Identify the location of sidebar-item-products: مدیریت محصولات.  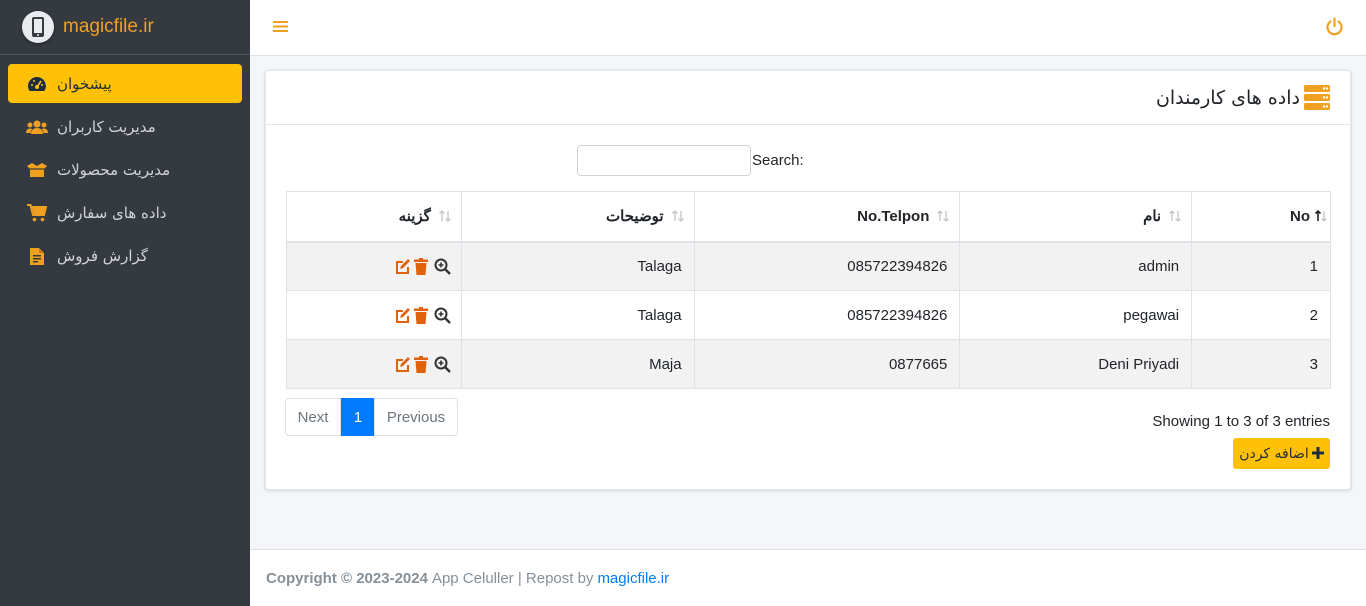
(125, 169).